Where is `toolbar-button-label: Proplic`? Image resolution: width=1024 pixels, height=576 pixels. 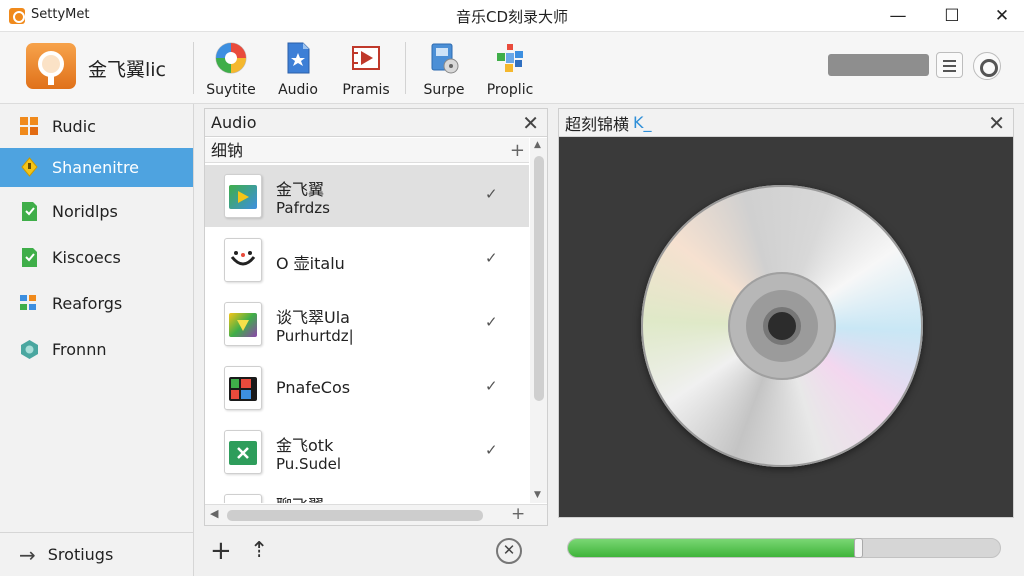 toolbar-button-label: Proplic is located at coordinates (510, 90).